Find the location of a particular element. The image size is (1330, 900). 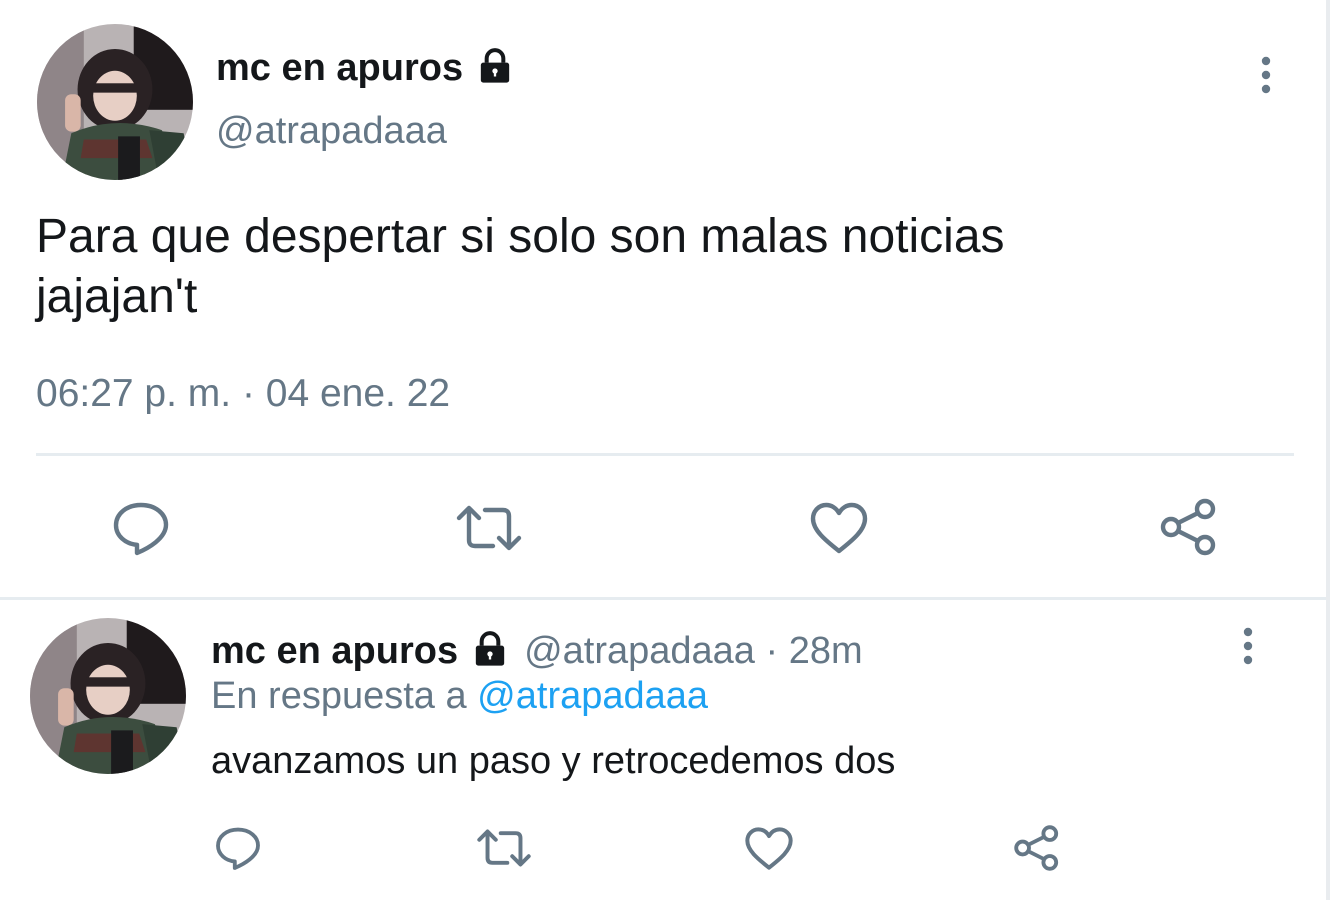

author-handle: @atrapadaaa is located at coordinates (331, 131).